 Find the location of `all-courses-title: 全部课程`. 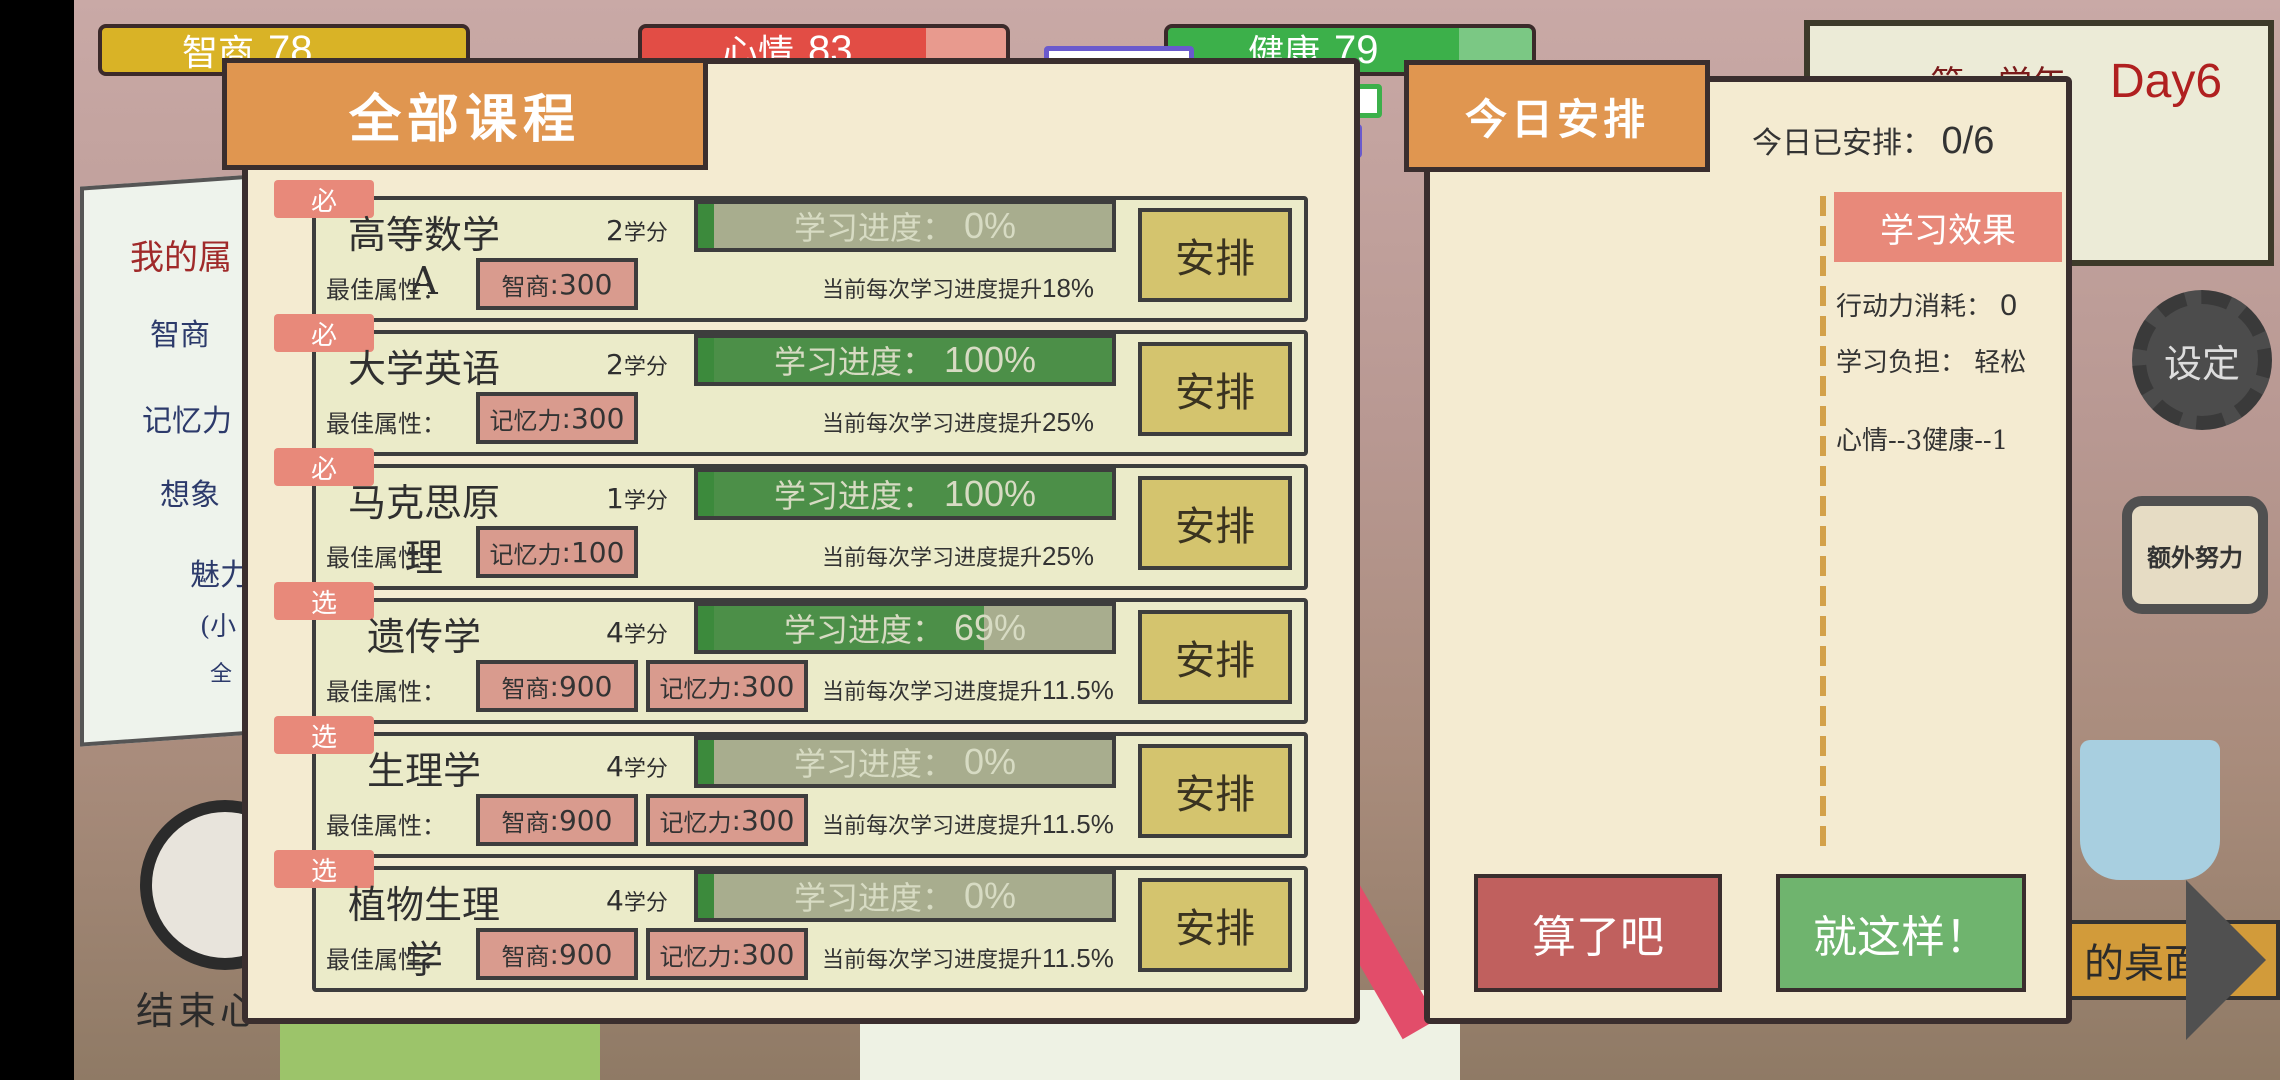

all-courses-title: 全部课程 is located at coordinates (465, 114).